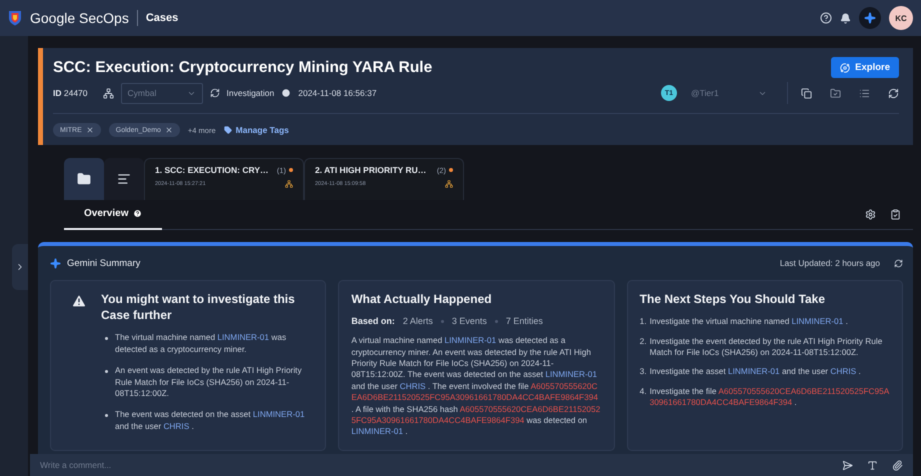 The height and width of the screenshot is (476, 921). I want to click on card-title: You might want to investigate this Case further, so click(198, 307).